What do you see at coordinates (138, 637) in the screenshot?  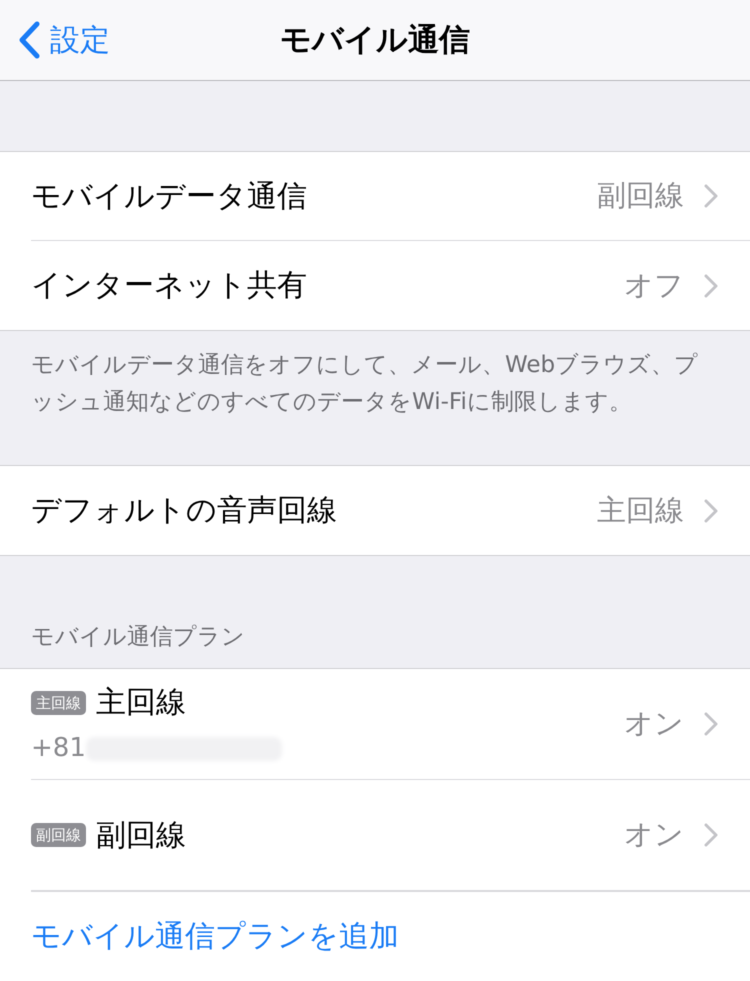 I see `section-header: モバイル通信プラン` at bounding box center [138, 637].